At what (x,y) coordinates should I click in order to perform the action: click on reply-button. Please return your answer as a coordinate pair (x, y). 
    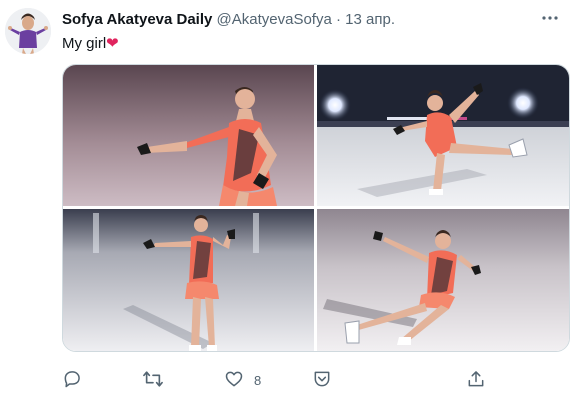
    Looking at the image, I should click on (72, 380).